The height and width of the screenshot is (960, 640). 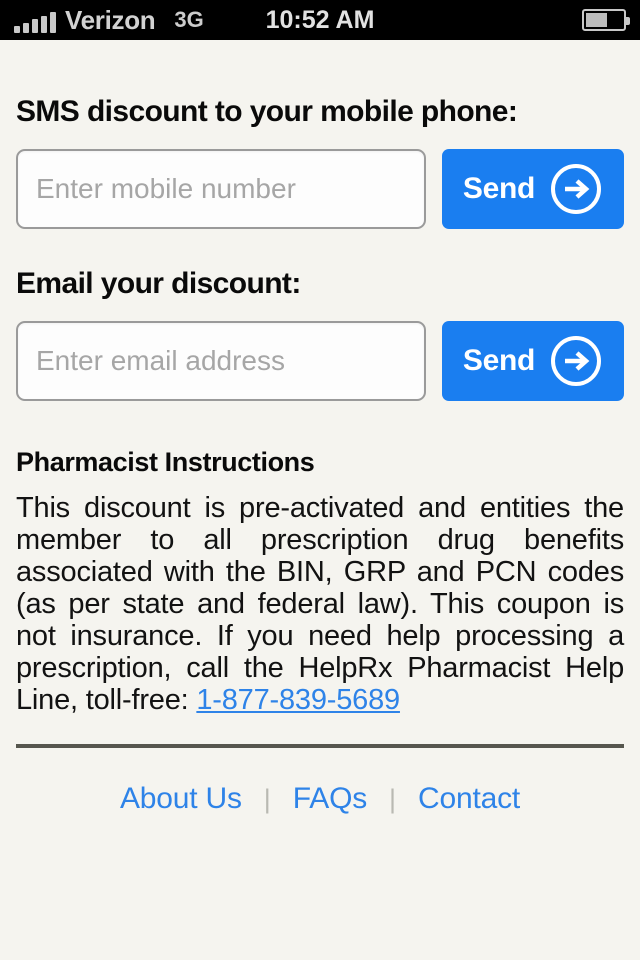 What do you see at coordinates (596, 20) in the screenshot?
I see `battery-fill` at bounding box center [596, 20].